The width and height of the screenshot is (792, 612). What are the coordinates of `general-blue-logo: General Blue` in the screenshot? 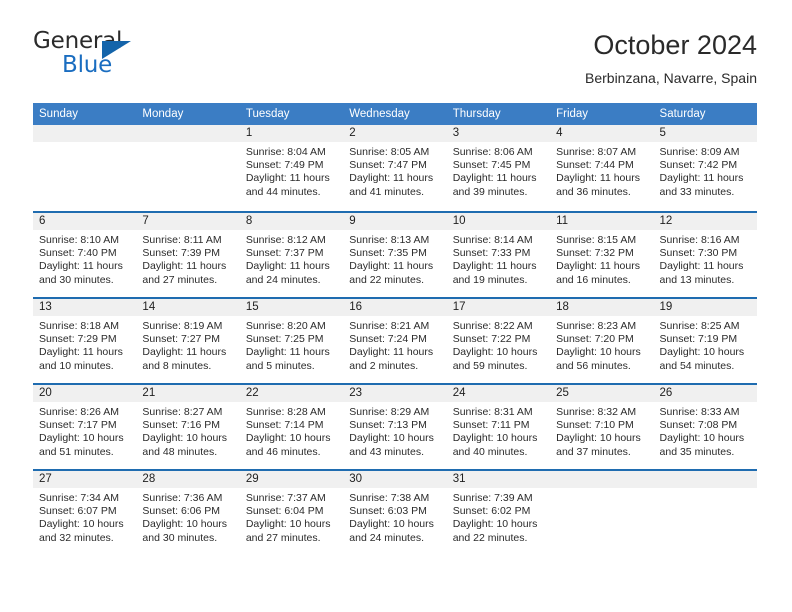 It's located at (143, 57).